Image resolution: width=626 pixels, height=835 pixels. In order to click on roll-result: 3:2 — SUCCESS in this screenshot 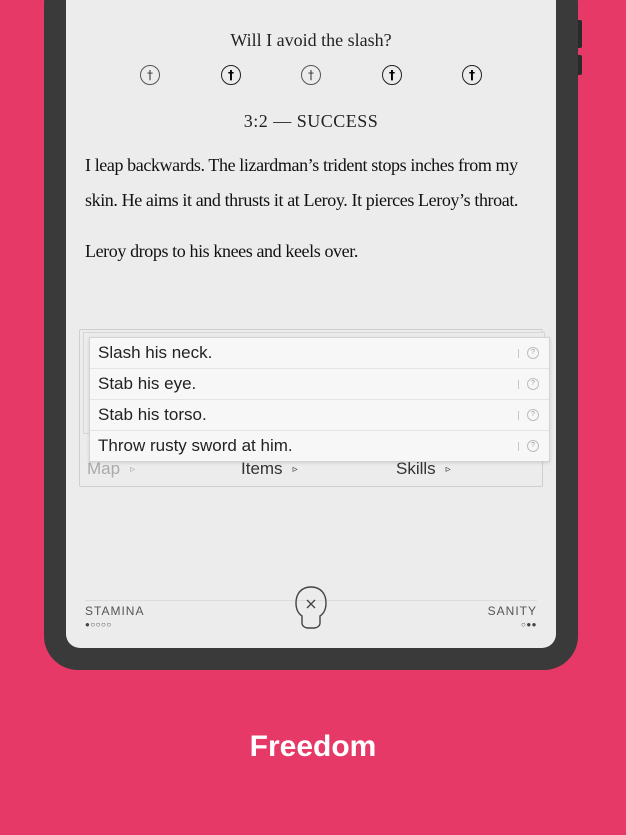, I will do `click(311, 121)`.